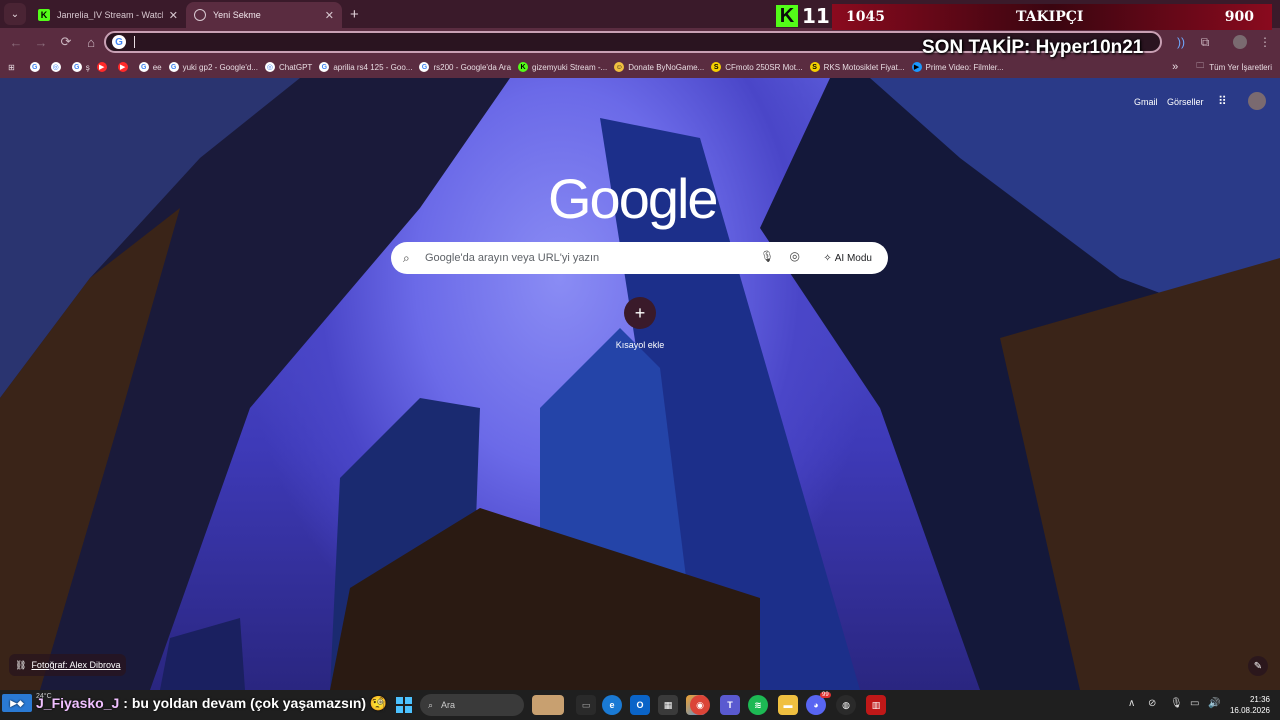 The height and width of the screenshot is (720, 1280). What do you see at coordinates (730, 705) in the screenshot?
I see `teams-icon: T` at bounding box center [730, 705].